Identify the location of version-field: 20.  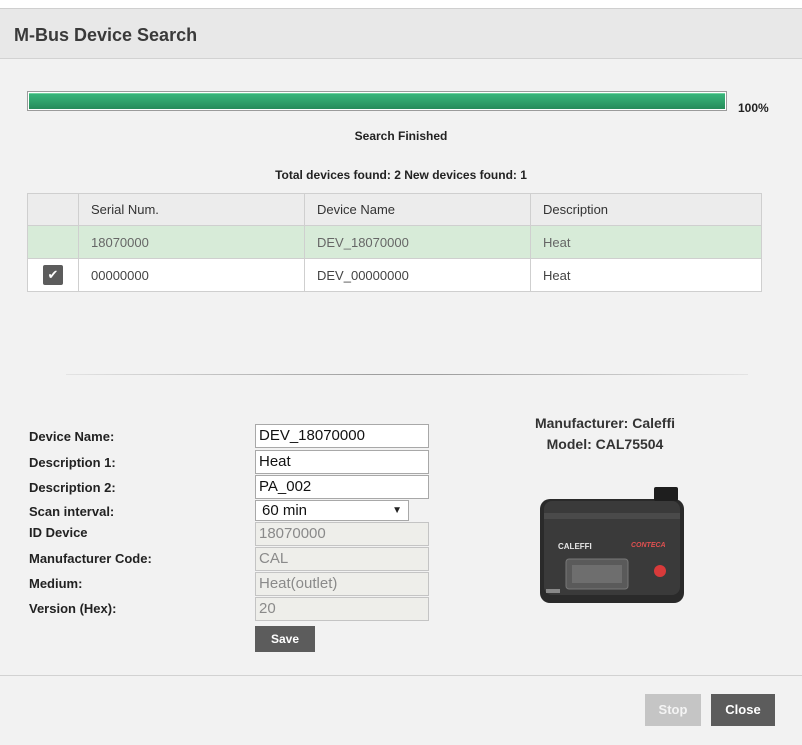
(342, 609).